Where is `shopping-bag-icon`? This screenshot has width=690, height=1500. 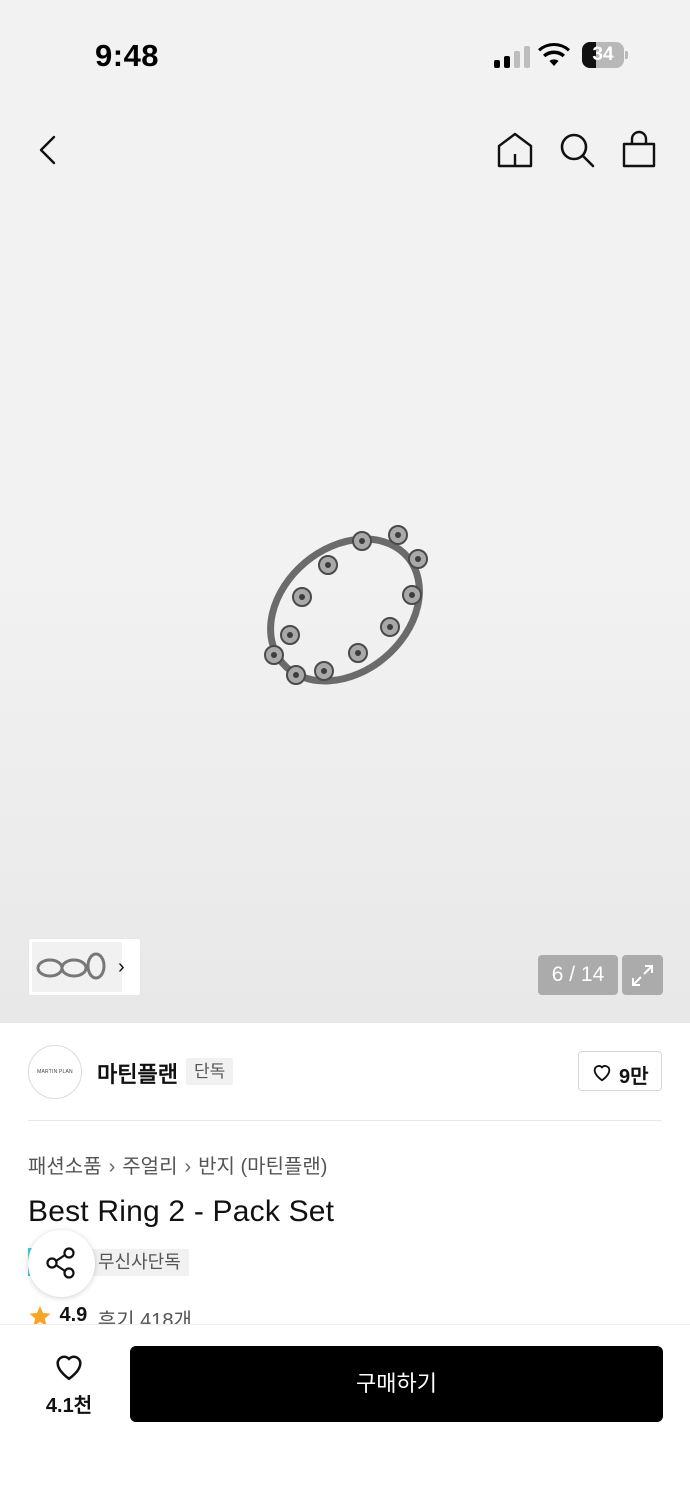
shopping-bag-icon is located at coordinates (639, 150).